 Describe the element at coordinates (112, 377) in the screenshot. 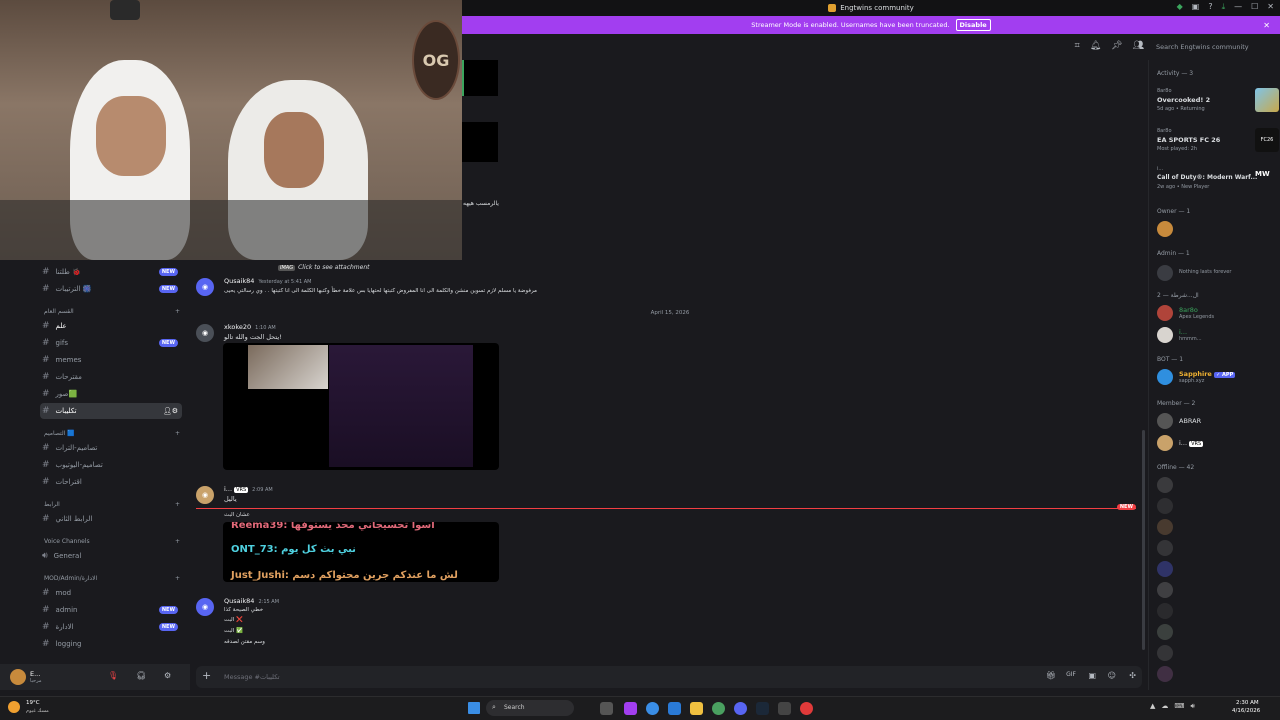

I see `channel-item: # مقترحات` at that location.